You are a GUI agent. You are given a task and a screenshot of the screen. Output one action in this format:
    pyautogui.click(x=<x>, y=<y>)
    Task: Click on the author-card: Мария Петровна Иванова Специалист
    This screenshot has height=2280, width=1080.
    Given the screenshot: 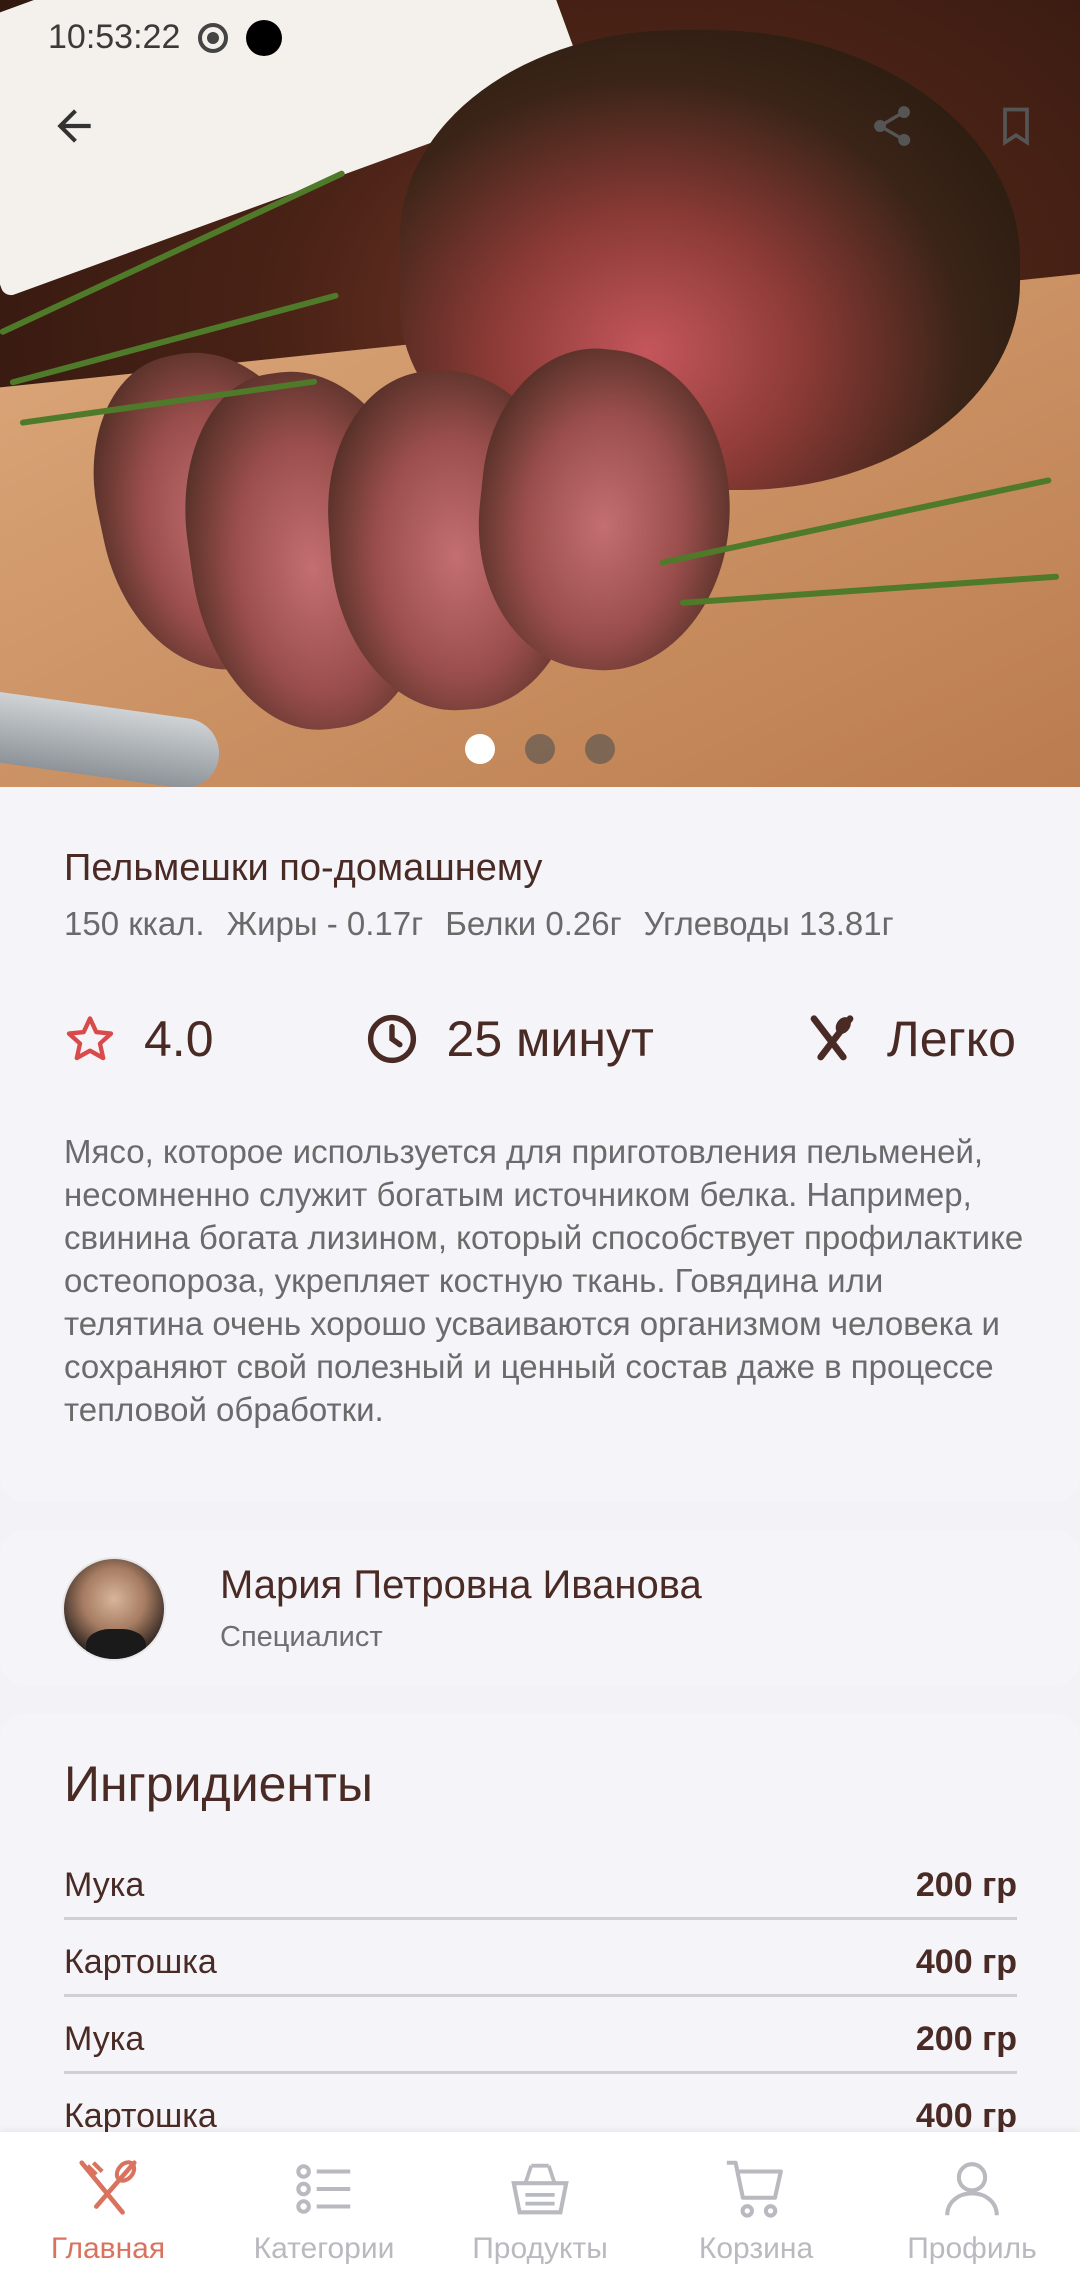 What is the action you would take?
    pyautogui.click(x=540, y=1607)
    